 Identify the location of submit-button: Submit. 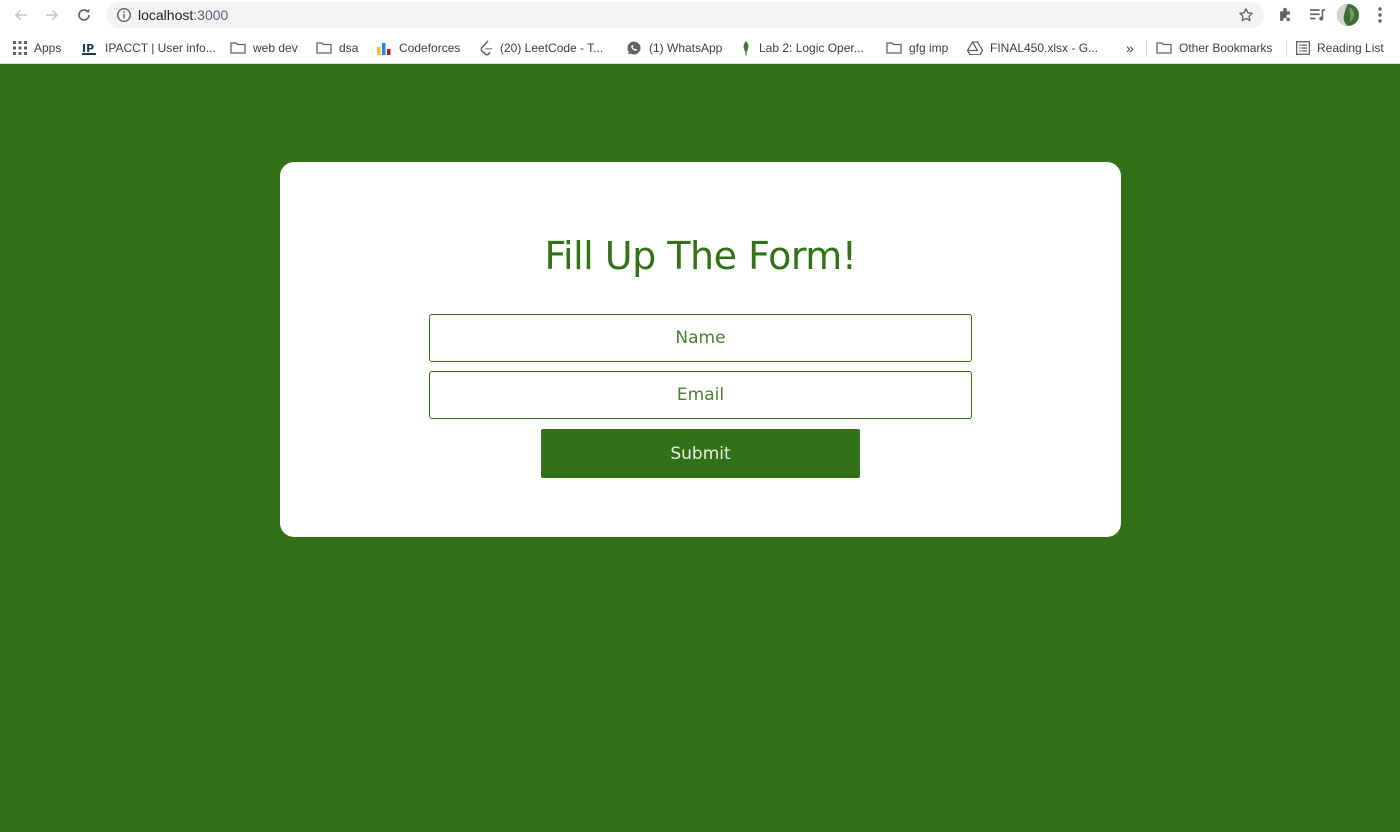
(700, 453).